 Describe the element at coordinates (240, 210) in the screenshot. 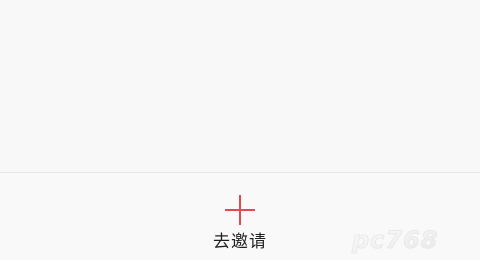

I see `plus-icon` at that location.